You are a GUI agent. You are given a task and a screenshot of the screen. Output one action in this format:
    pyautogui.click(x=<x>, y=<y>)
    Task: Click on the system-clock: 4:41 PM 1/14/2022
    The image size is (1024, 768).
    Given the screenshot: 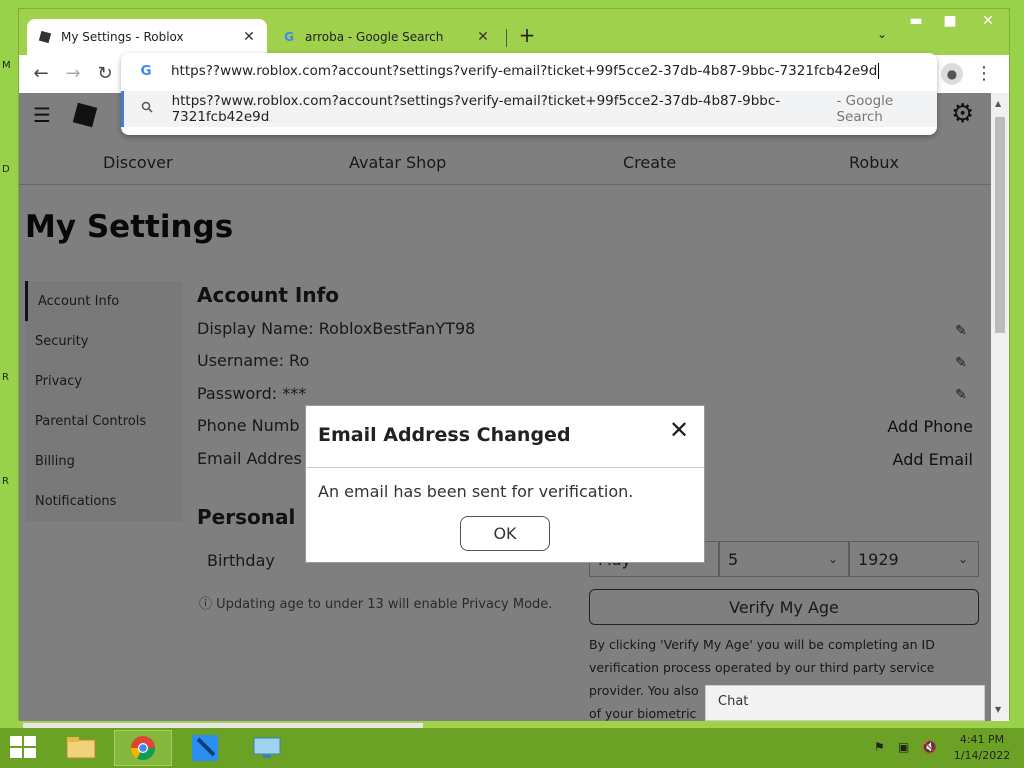 What is the action you would take?
    pyautogui.click(x=982, y=748)
    